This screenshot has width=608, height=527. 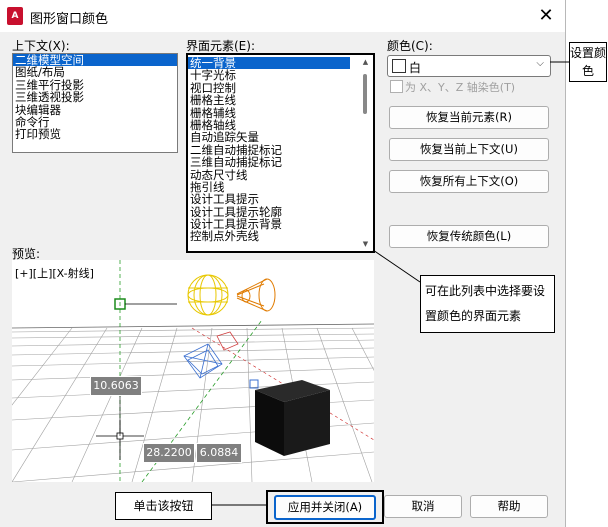 I want to click on select-element-callout: 可在此列表中选择要设置颜色的界面元素, so click(x=487, y=304).